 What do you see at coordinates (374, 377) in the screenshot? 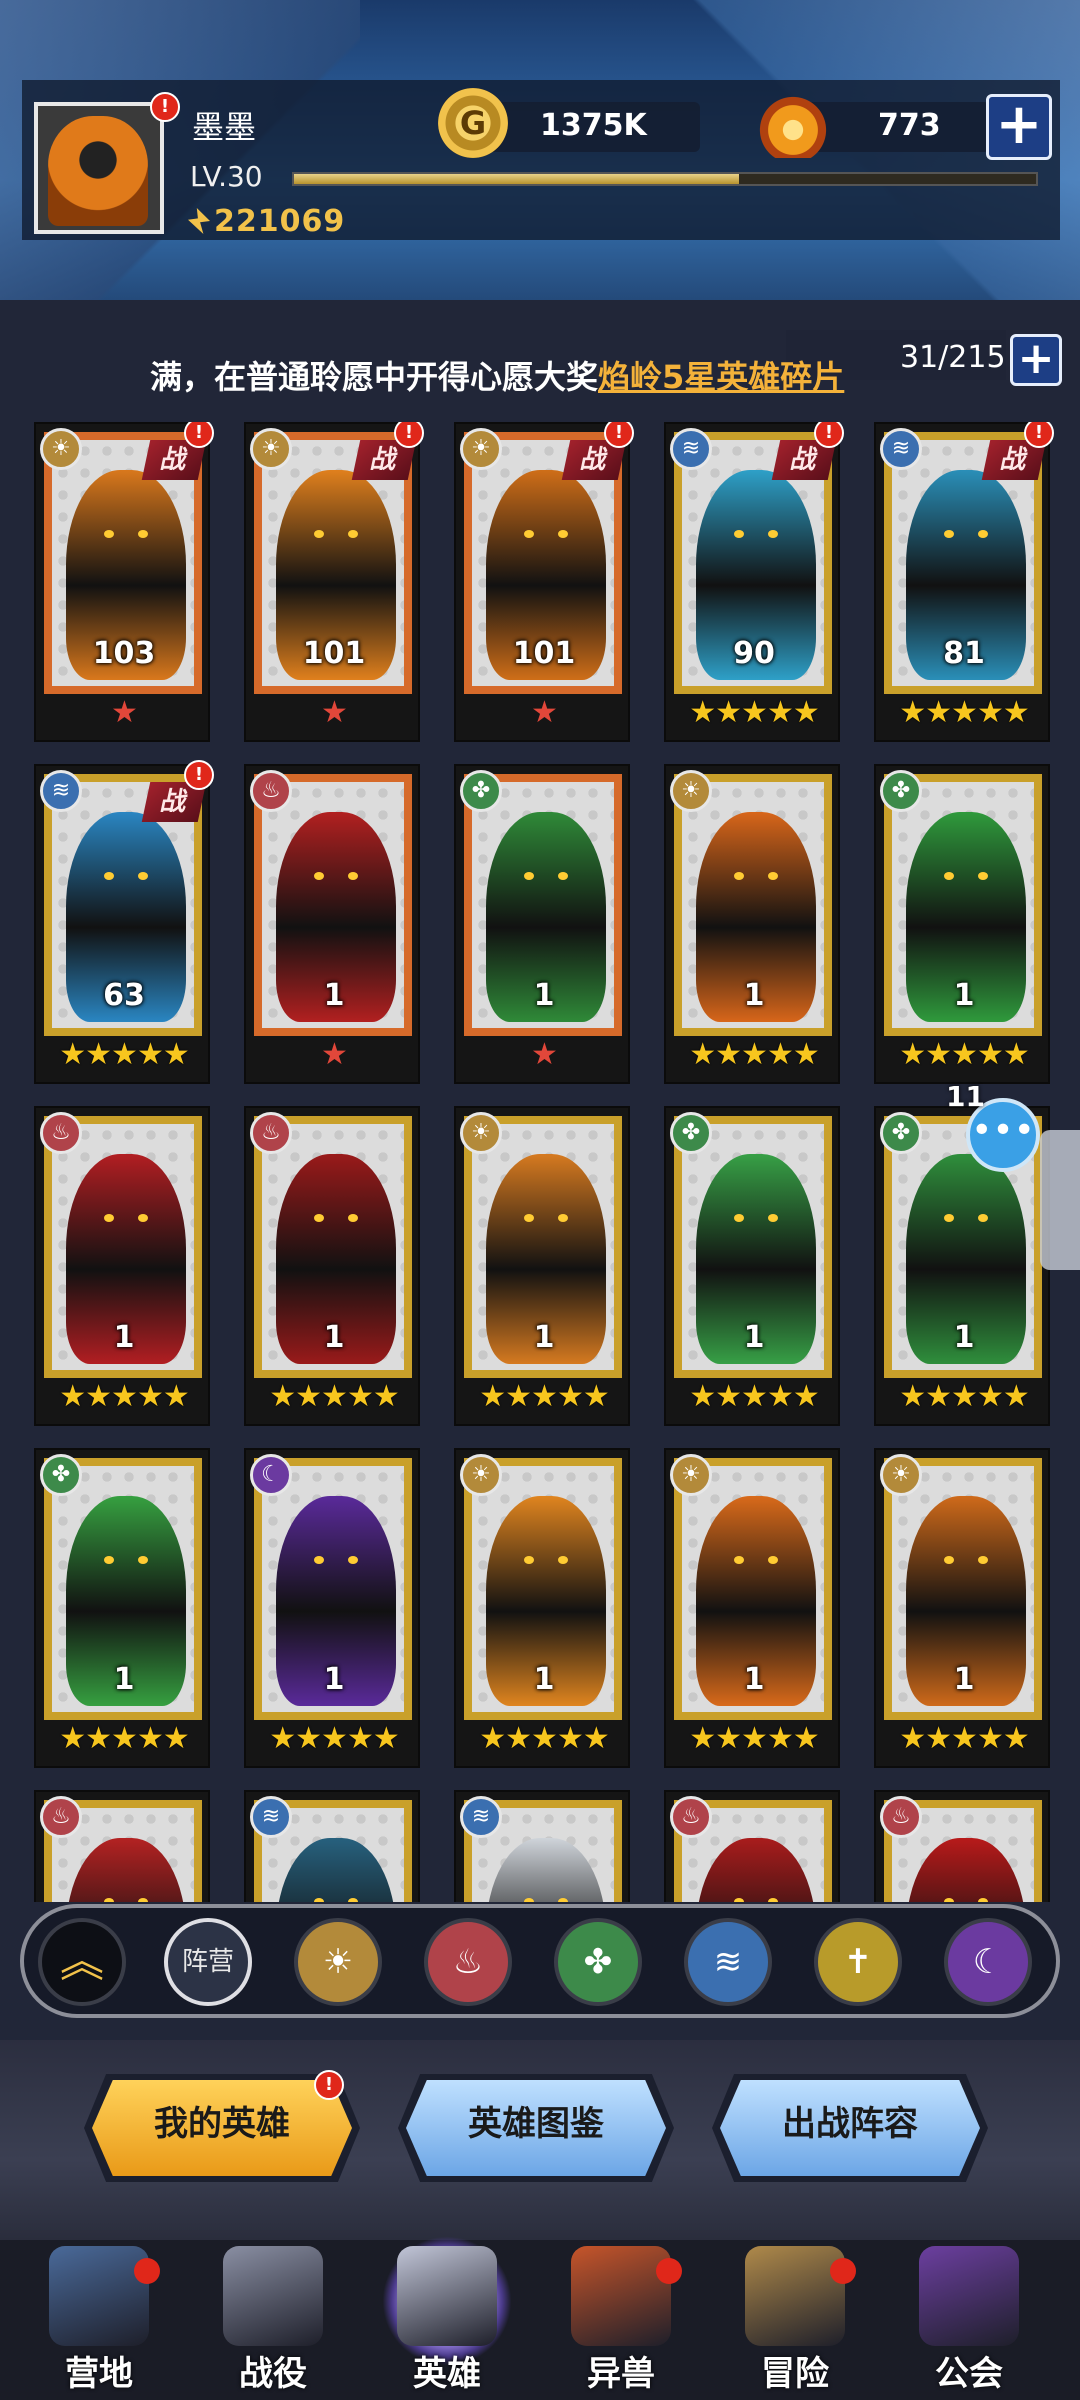
I see `announcement-text: 满，在普通聆愿中开得心愿大奖` at bounding box center [374, 377].